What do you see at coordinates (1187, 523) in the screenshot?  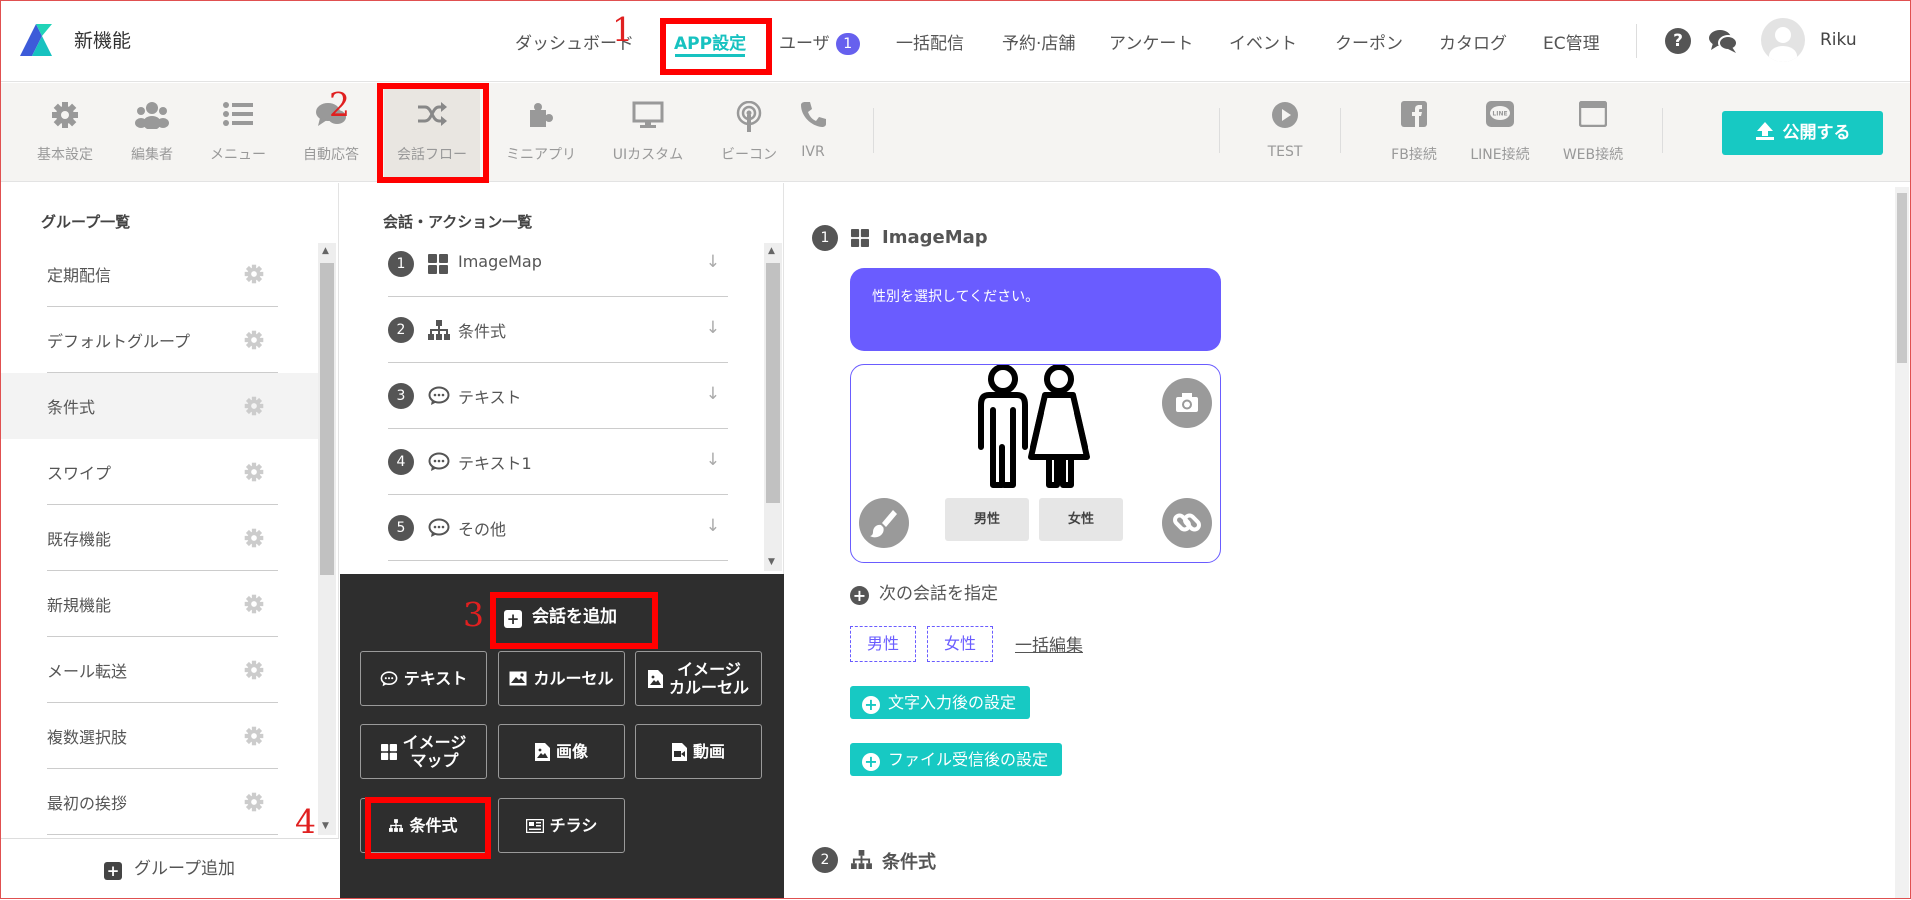 I see `link-button` at bounding box center [1187, 523].